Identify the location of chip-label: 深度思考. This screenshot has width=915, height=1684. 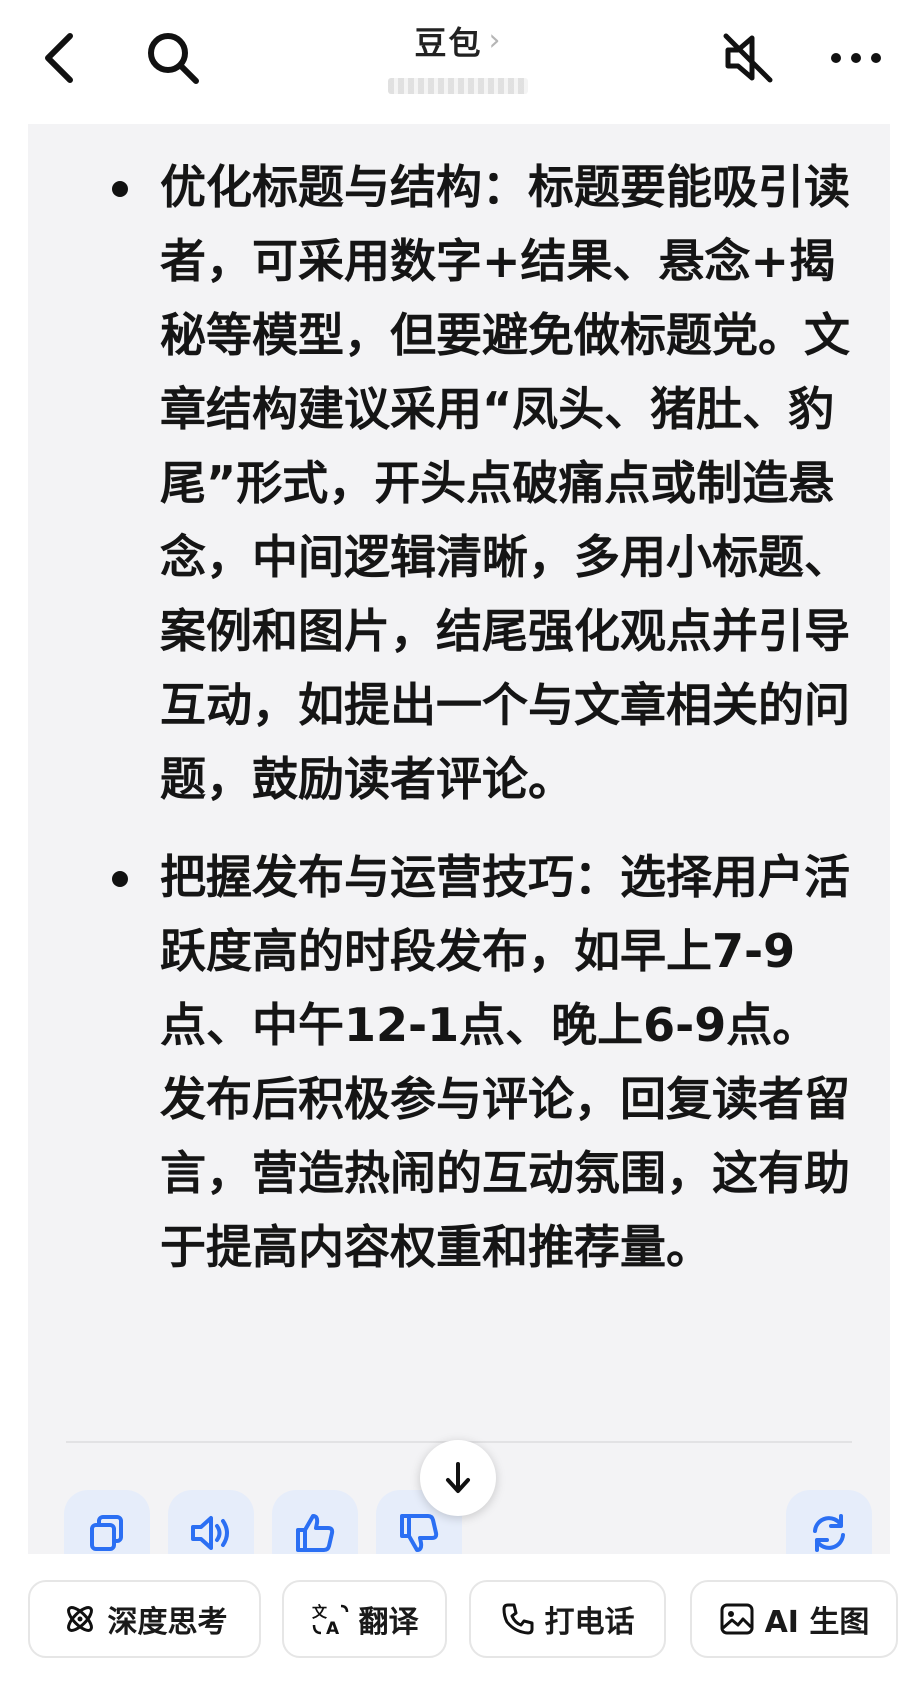
(167, 1622).